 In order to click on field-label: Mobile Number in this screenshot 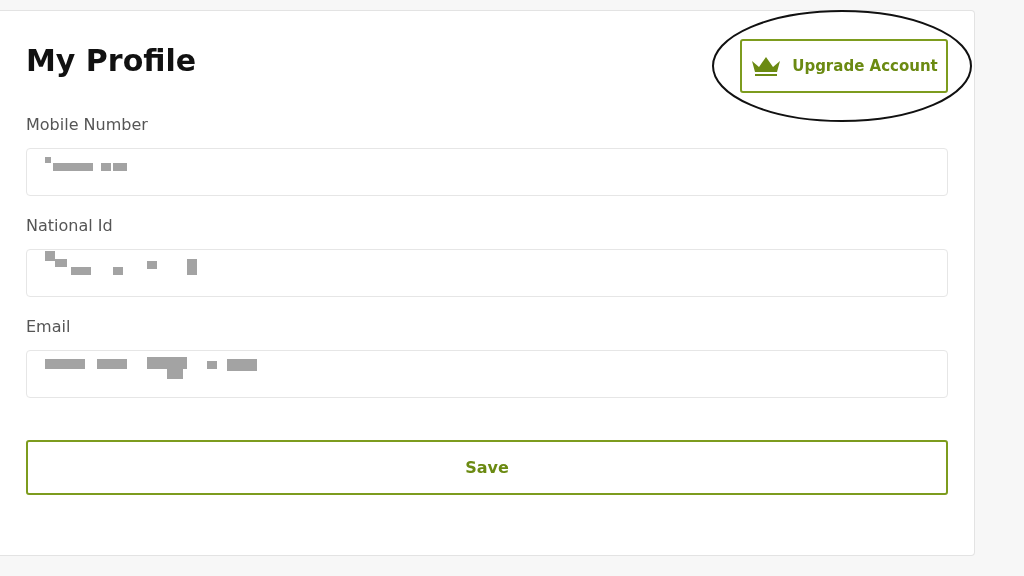, I will do `click(87, 124)`.